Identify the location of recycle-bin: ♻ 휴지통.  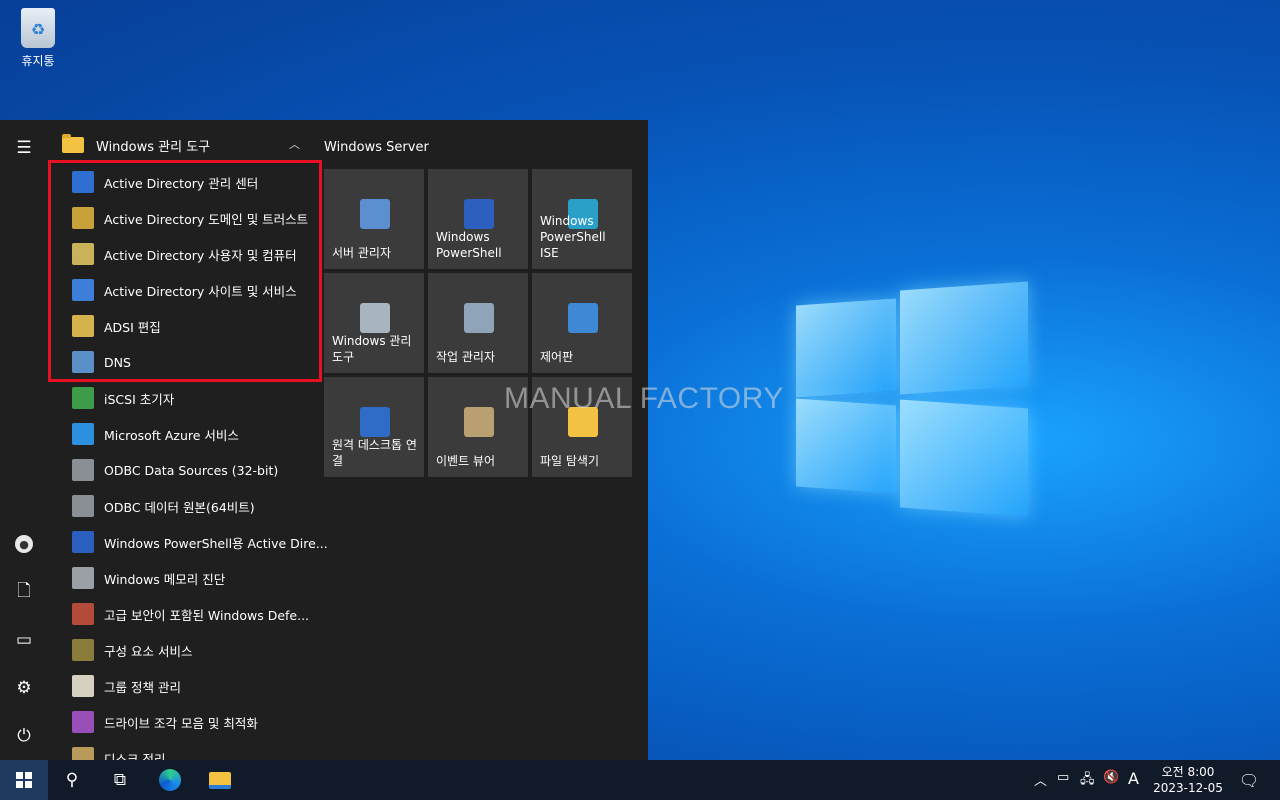
(38, 38).